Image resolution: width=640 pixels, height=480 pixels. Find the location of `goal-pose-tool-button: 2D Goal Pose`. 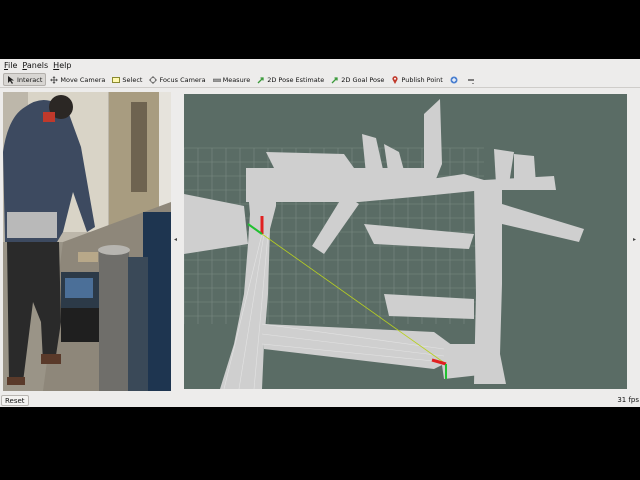

goal-pose-tool-button: 2D Goal Pose is located at coordinates (357, 79).